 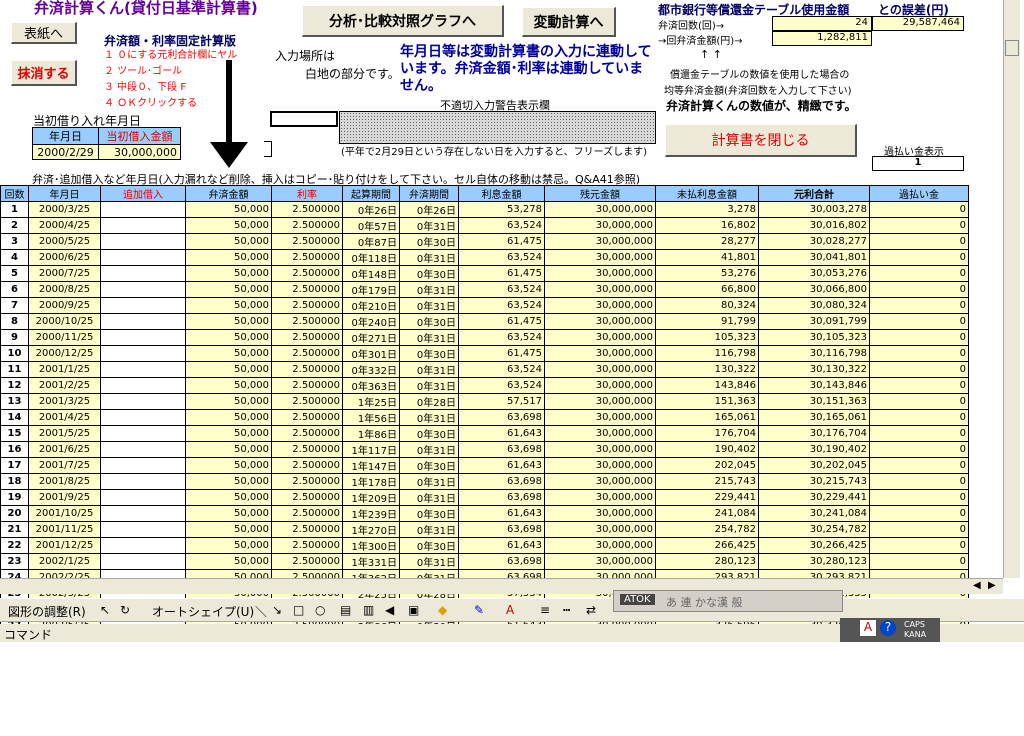 I want to click on overpayment-display-input: 1, so click(x=918, y=163).